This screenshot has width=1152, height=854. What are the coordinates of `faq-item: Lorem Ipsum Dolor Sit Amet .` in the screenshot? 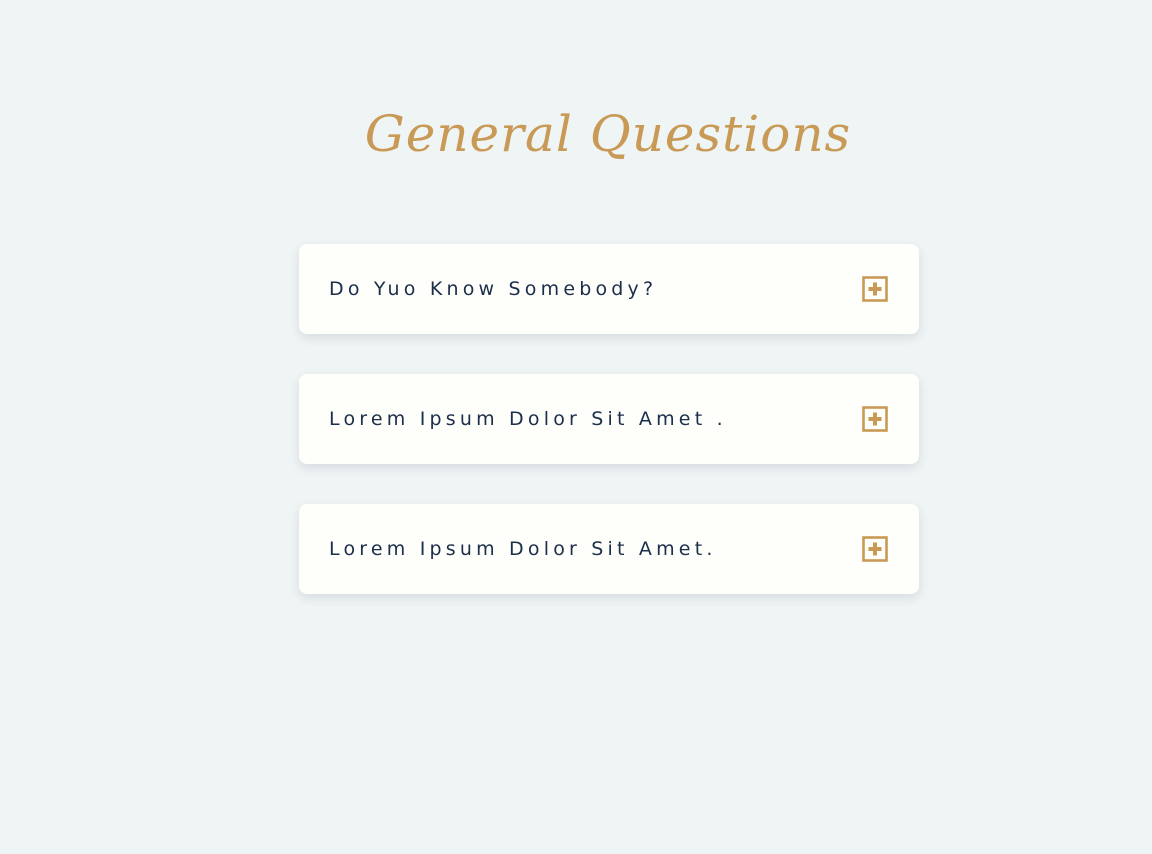 It's located at (609, 419).